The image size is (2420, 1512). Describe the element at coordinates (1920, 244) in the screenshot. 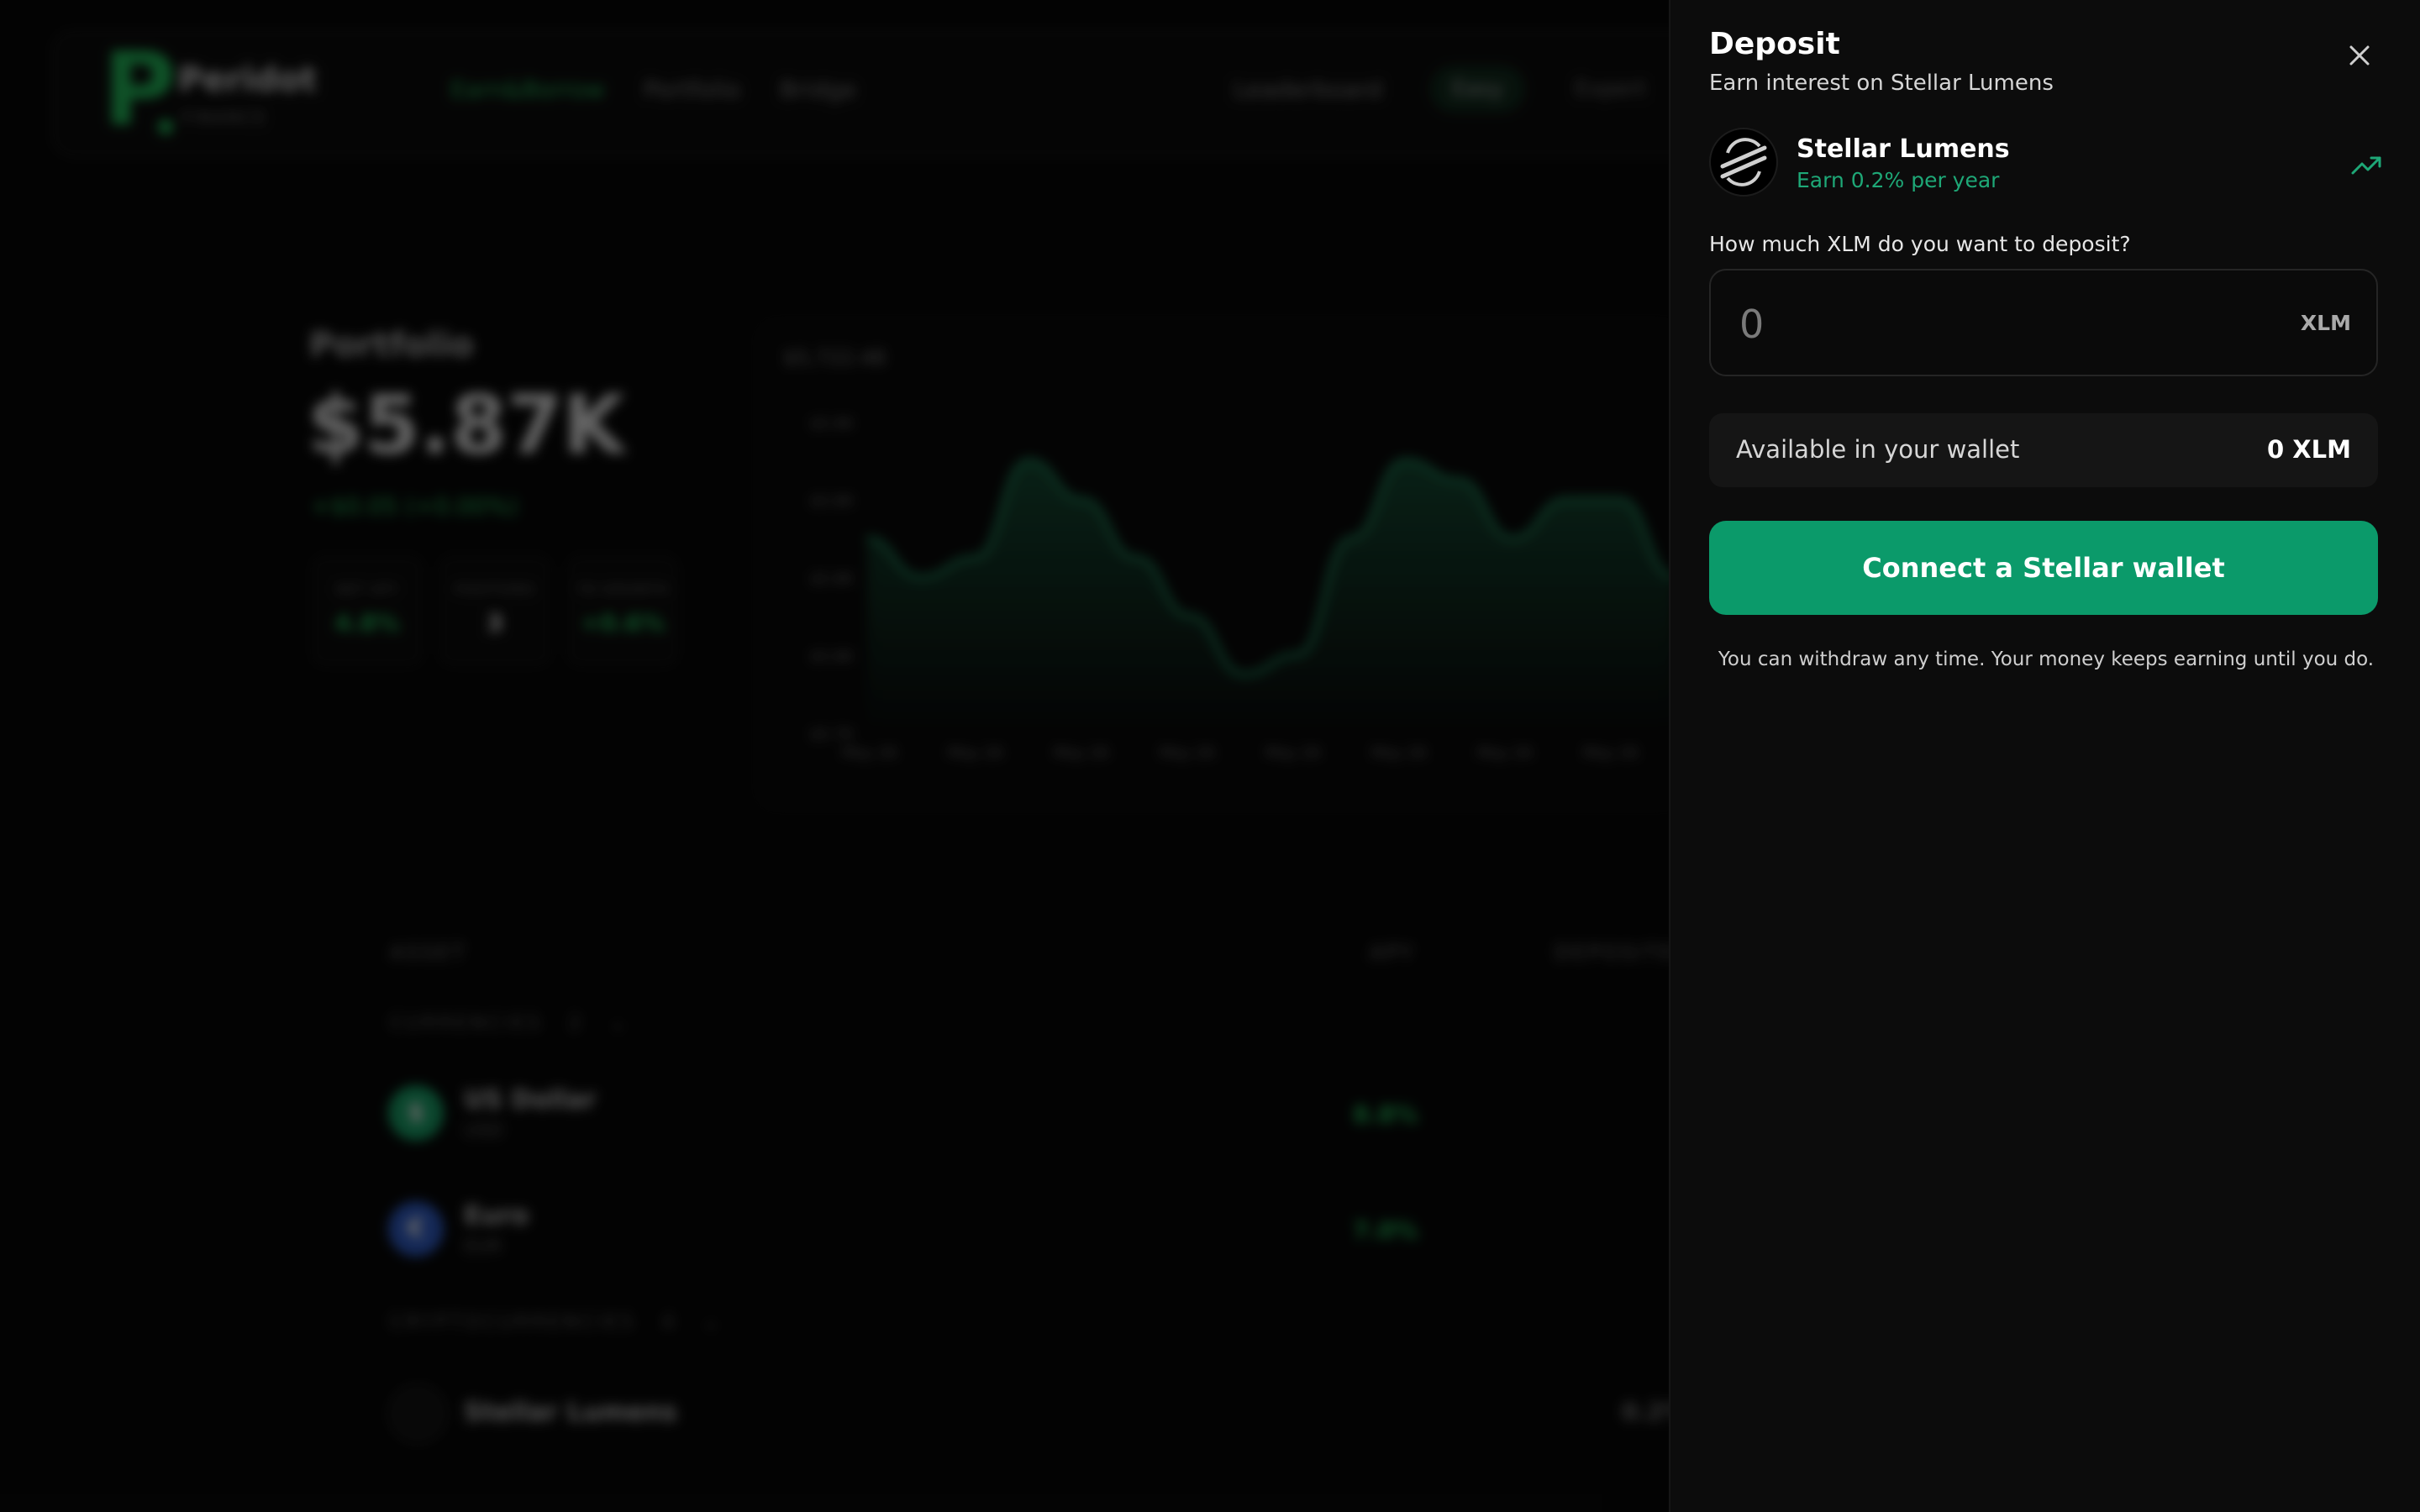

I see `amount-question: How much XLM do you want to deposit?` at that location.